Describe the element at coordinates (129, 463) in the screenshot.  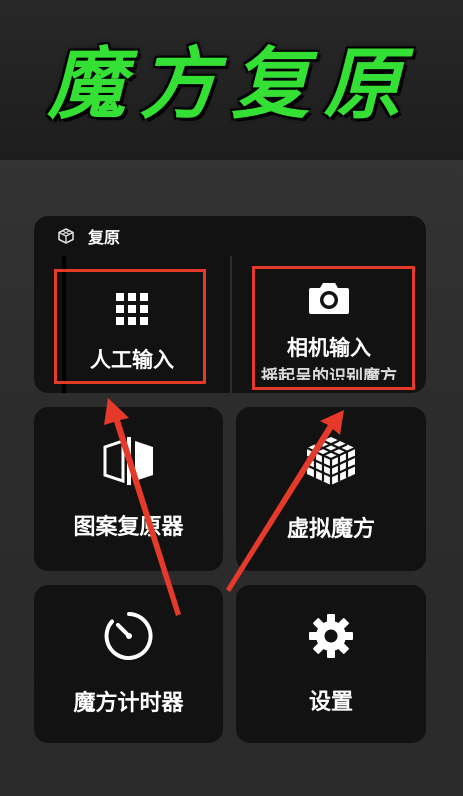
I see `pattern-mirror-icon` at that location.